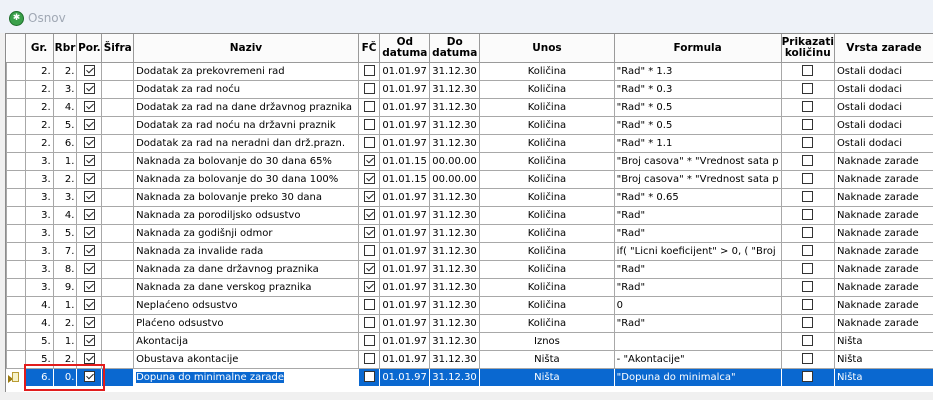 The height and width of the screenshot is (400, 933). What do you see at coordinates (697, 197) in the screenshot?
I see `cell-formula: "Rad" * 0.65` at bounding box center [697, 197].